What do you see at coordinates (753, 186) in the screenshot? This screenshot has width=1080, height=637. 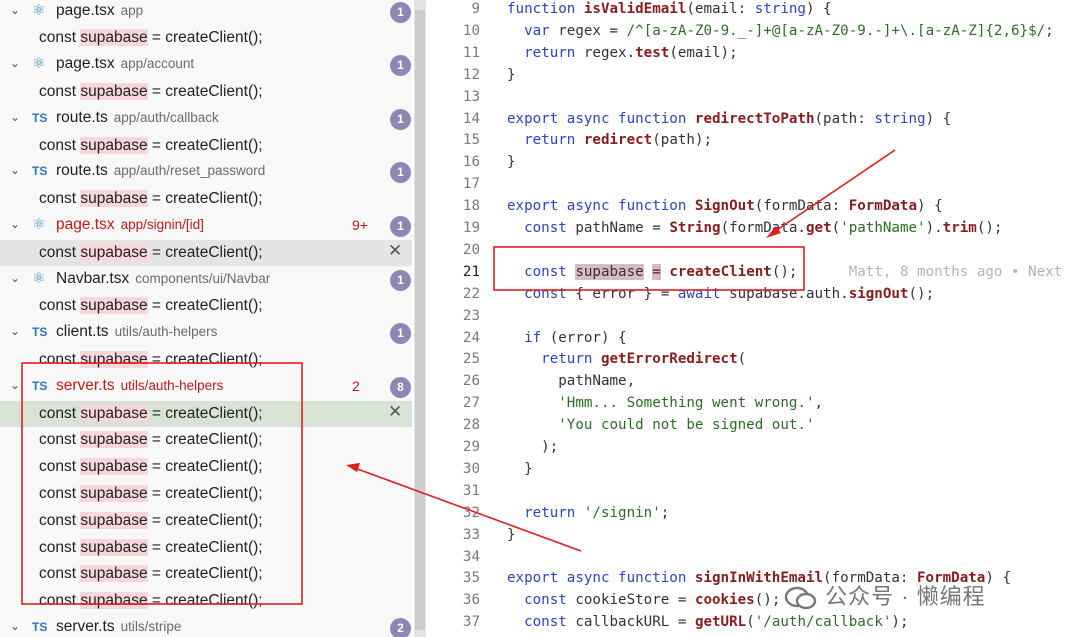 I see `code-line: 17` at bounding box center [753, 186].